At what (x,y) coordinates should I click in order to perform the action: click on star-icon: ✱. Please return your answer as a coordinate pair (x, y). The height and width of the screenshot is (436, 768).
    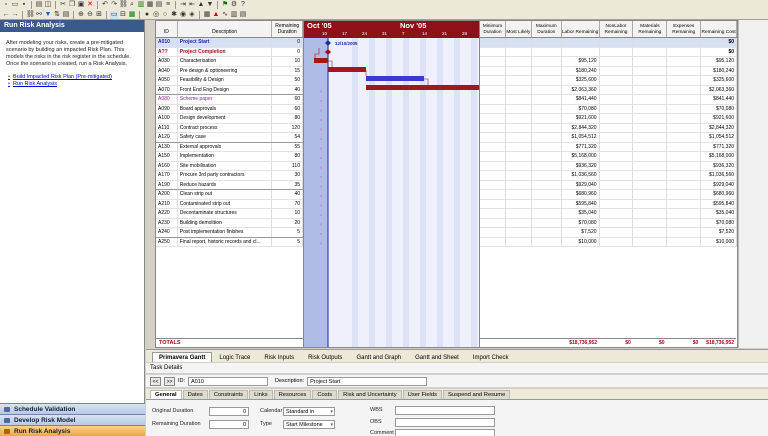
    Looking at the image, I should click on (174, 15).